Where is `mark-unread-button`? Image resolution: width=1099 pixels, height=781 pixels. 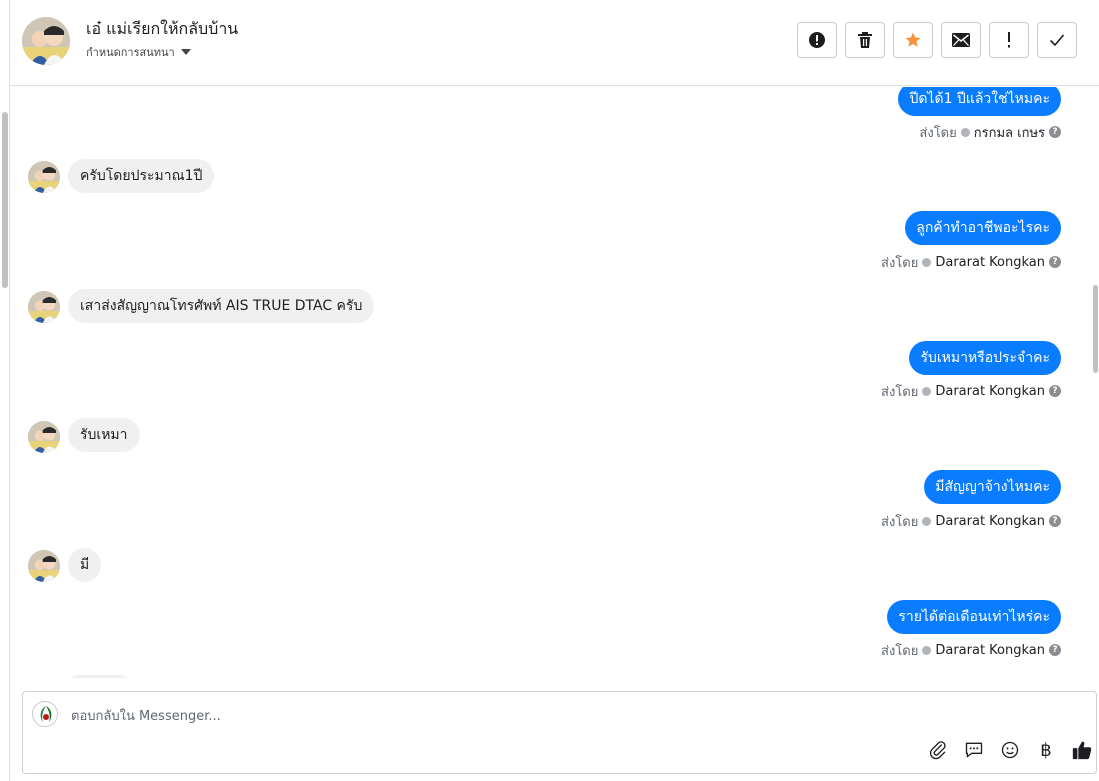
mark-unread-button is located at coordinates (961, 40).